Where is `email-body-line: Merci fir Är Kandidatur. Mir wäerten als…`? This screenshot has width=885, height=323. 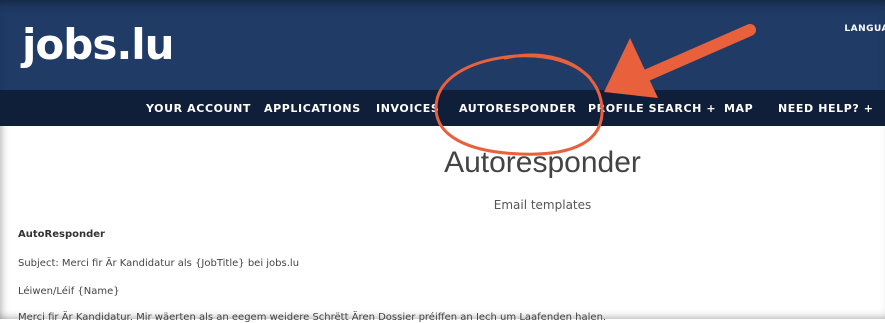 email-body-line: Merci fir Är Kandidatur. Mir wäerten als… is located at coordinates (312, 317).